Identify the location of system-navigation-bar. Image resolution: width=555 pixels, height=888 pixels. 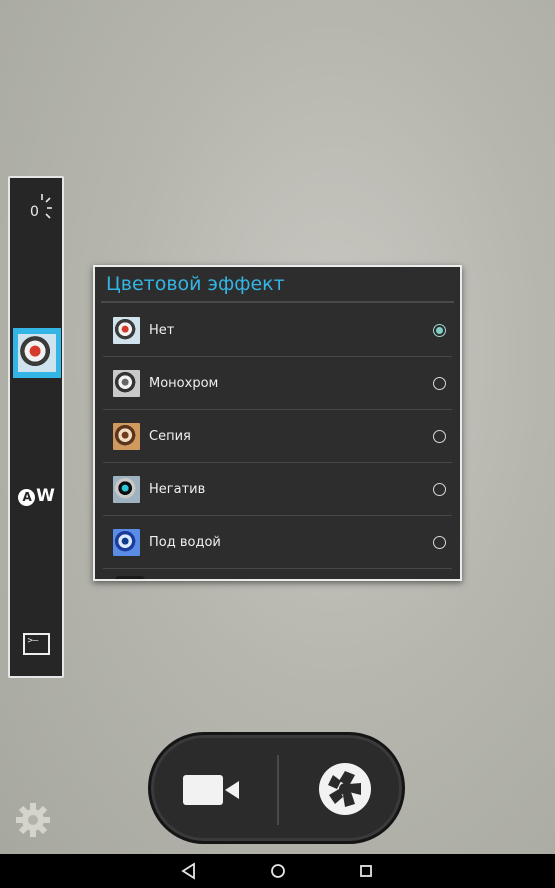
(277, 871).